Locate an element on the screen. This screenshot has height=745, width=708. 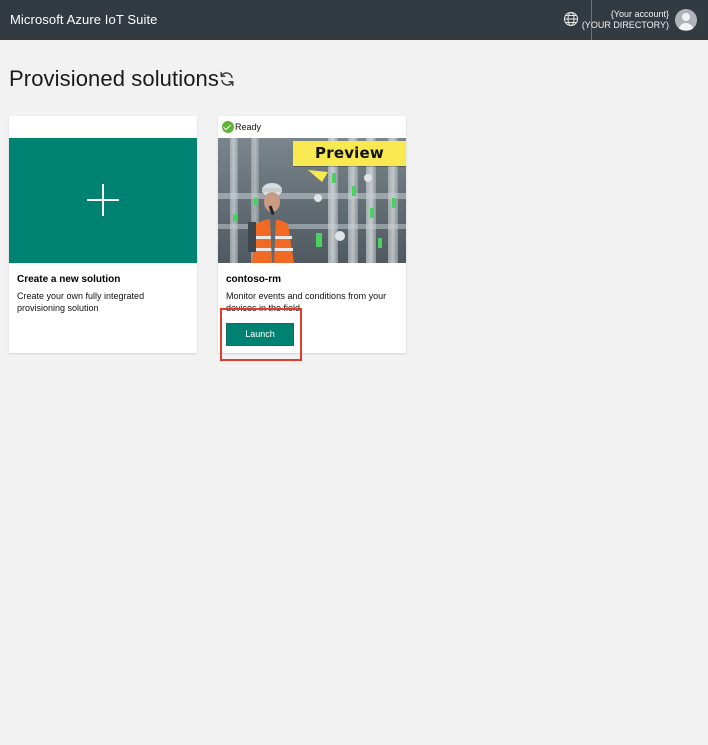
create-solution-tile is located at coordinates (103, 200).